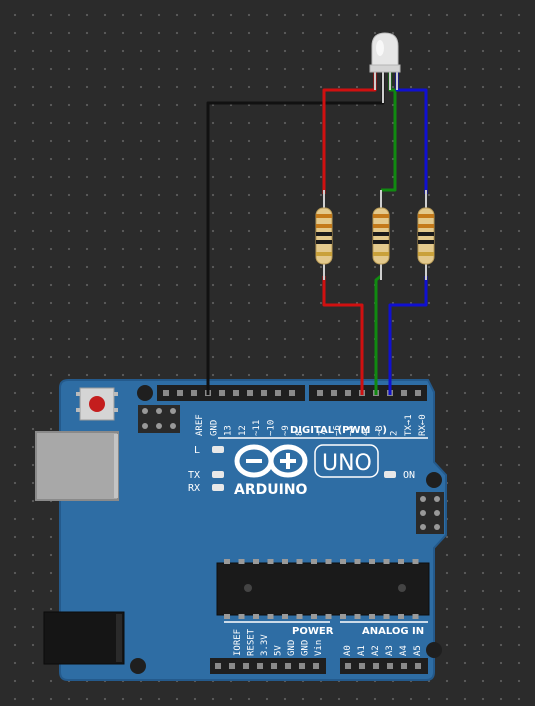 The height and width of the screenshot is (706, 535). I want to click on microcontroller-chip, so click(323, 589).